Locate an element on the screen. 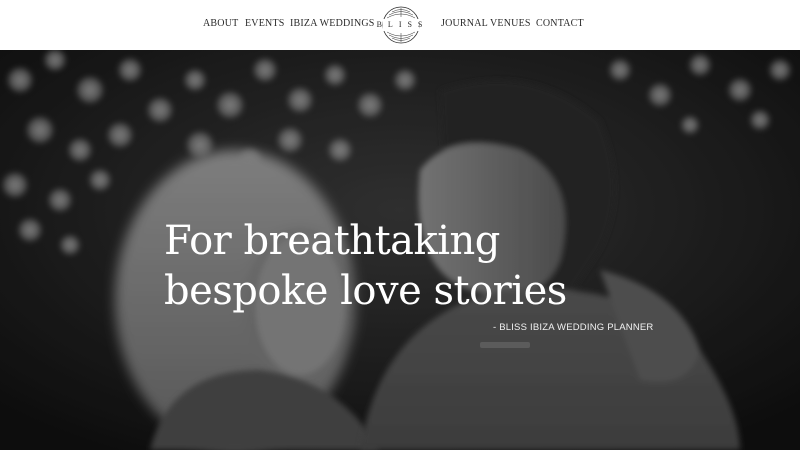  bliss-logo: BLISS is located at coordinates (401, 25).